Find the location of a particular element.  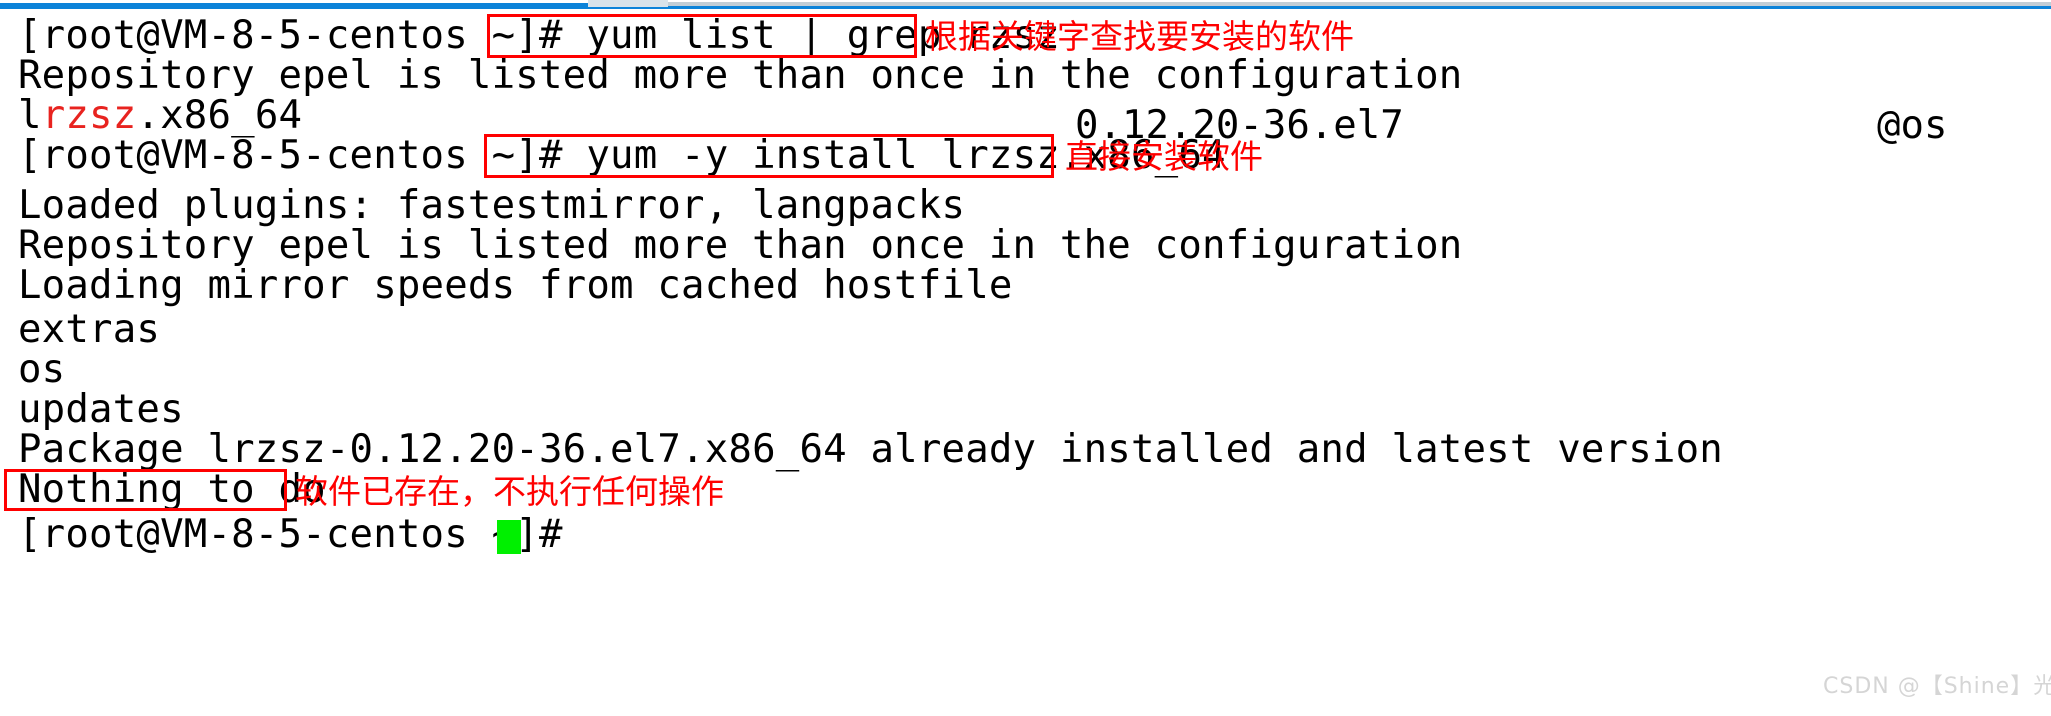

horizontal-scrollbar is located at coordinates (1025, 5).